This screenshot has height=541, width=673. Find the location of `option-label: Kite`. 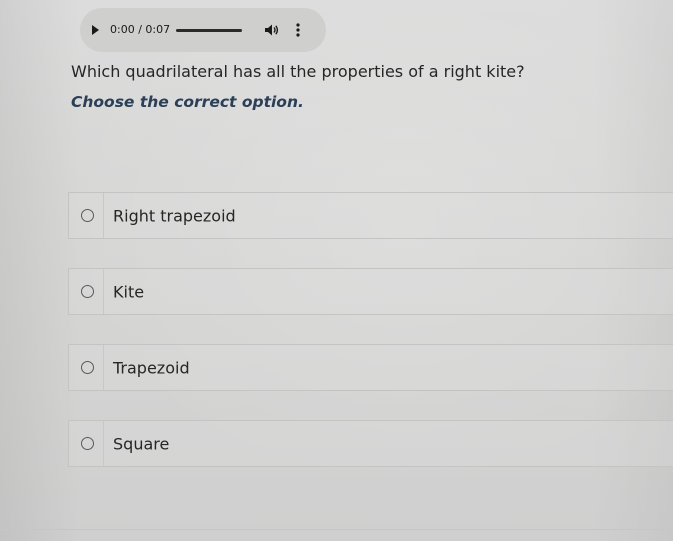

option-label: Kite is located at coordinates (129, 291).